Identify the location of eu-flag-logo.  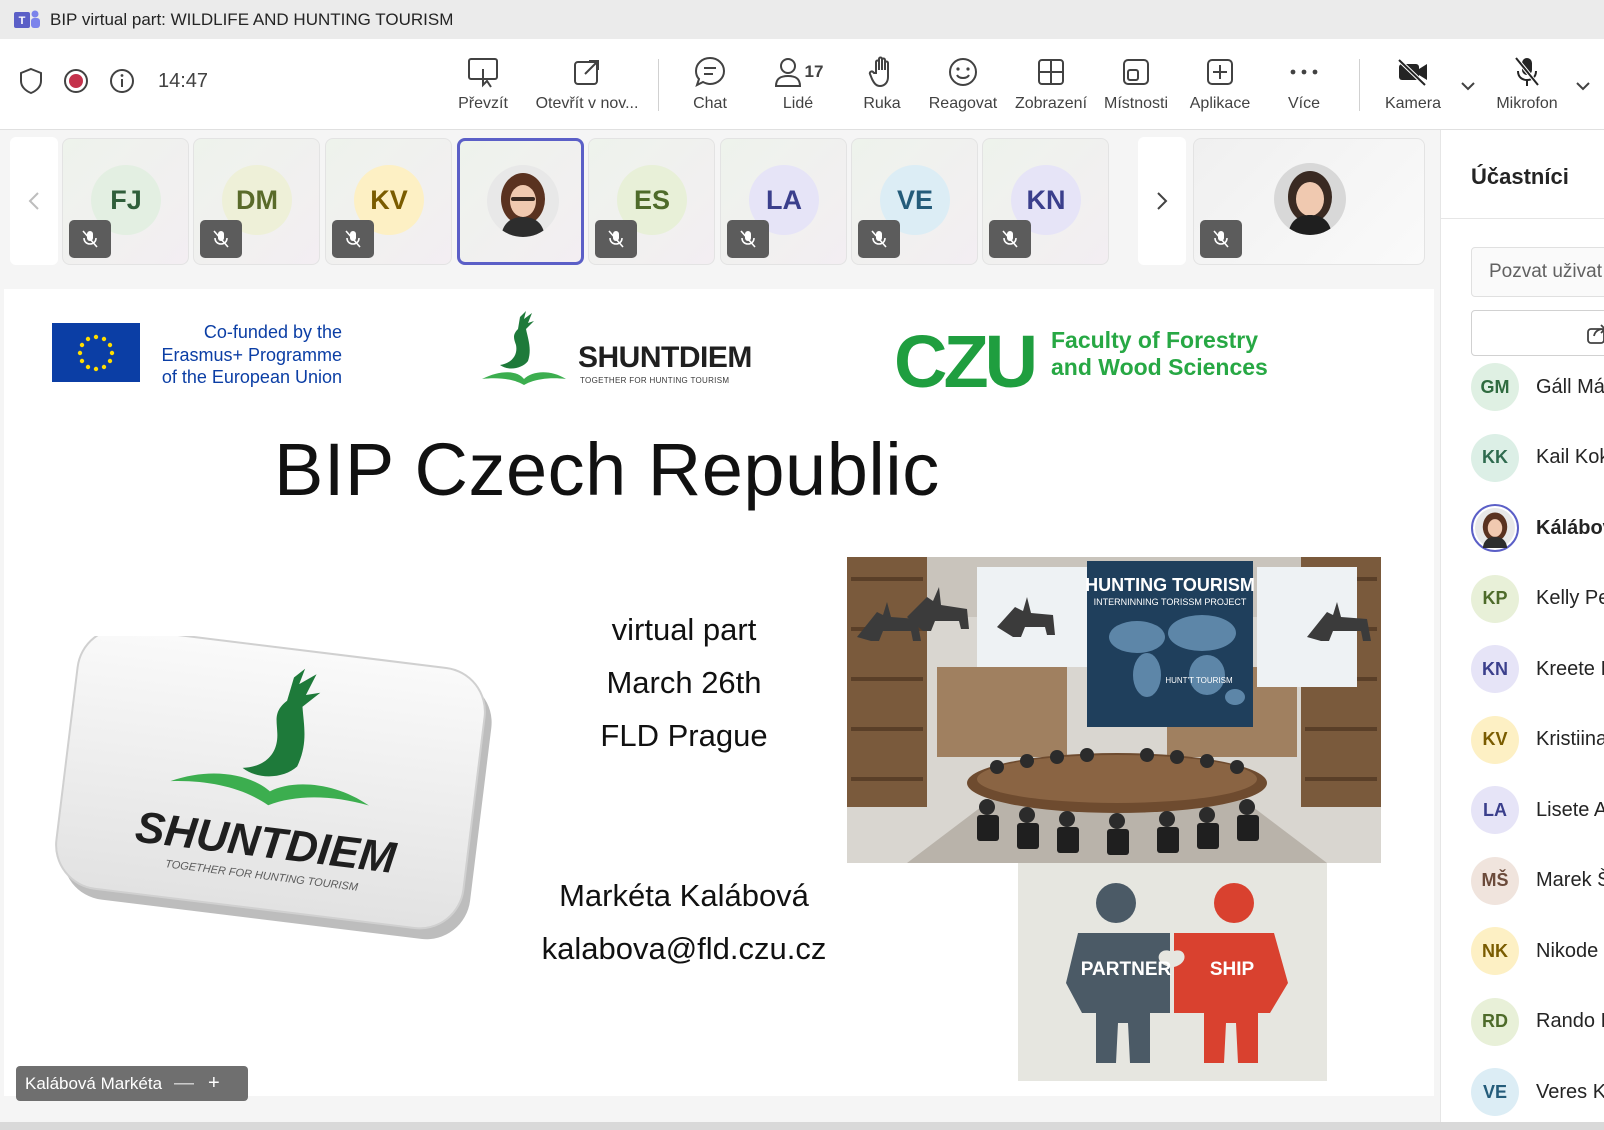
(96, 352).